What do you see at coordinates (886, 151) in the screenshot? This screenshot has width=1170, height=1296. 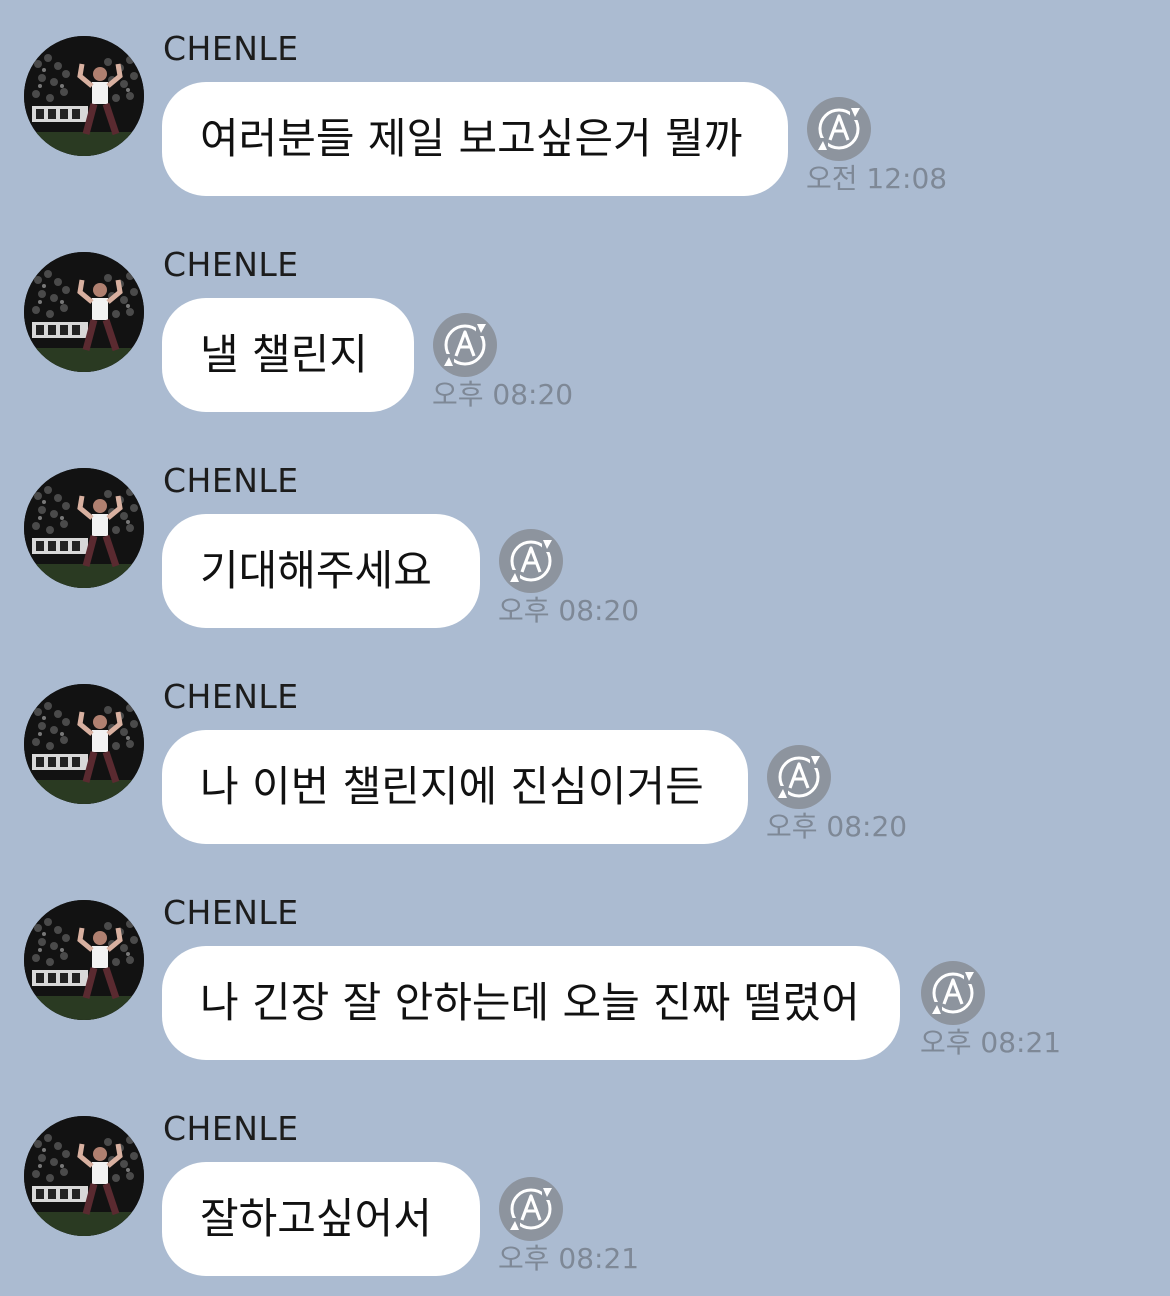 I see `message-meta: 오전 12:08` at bounding box center [886, 151].